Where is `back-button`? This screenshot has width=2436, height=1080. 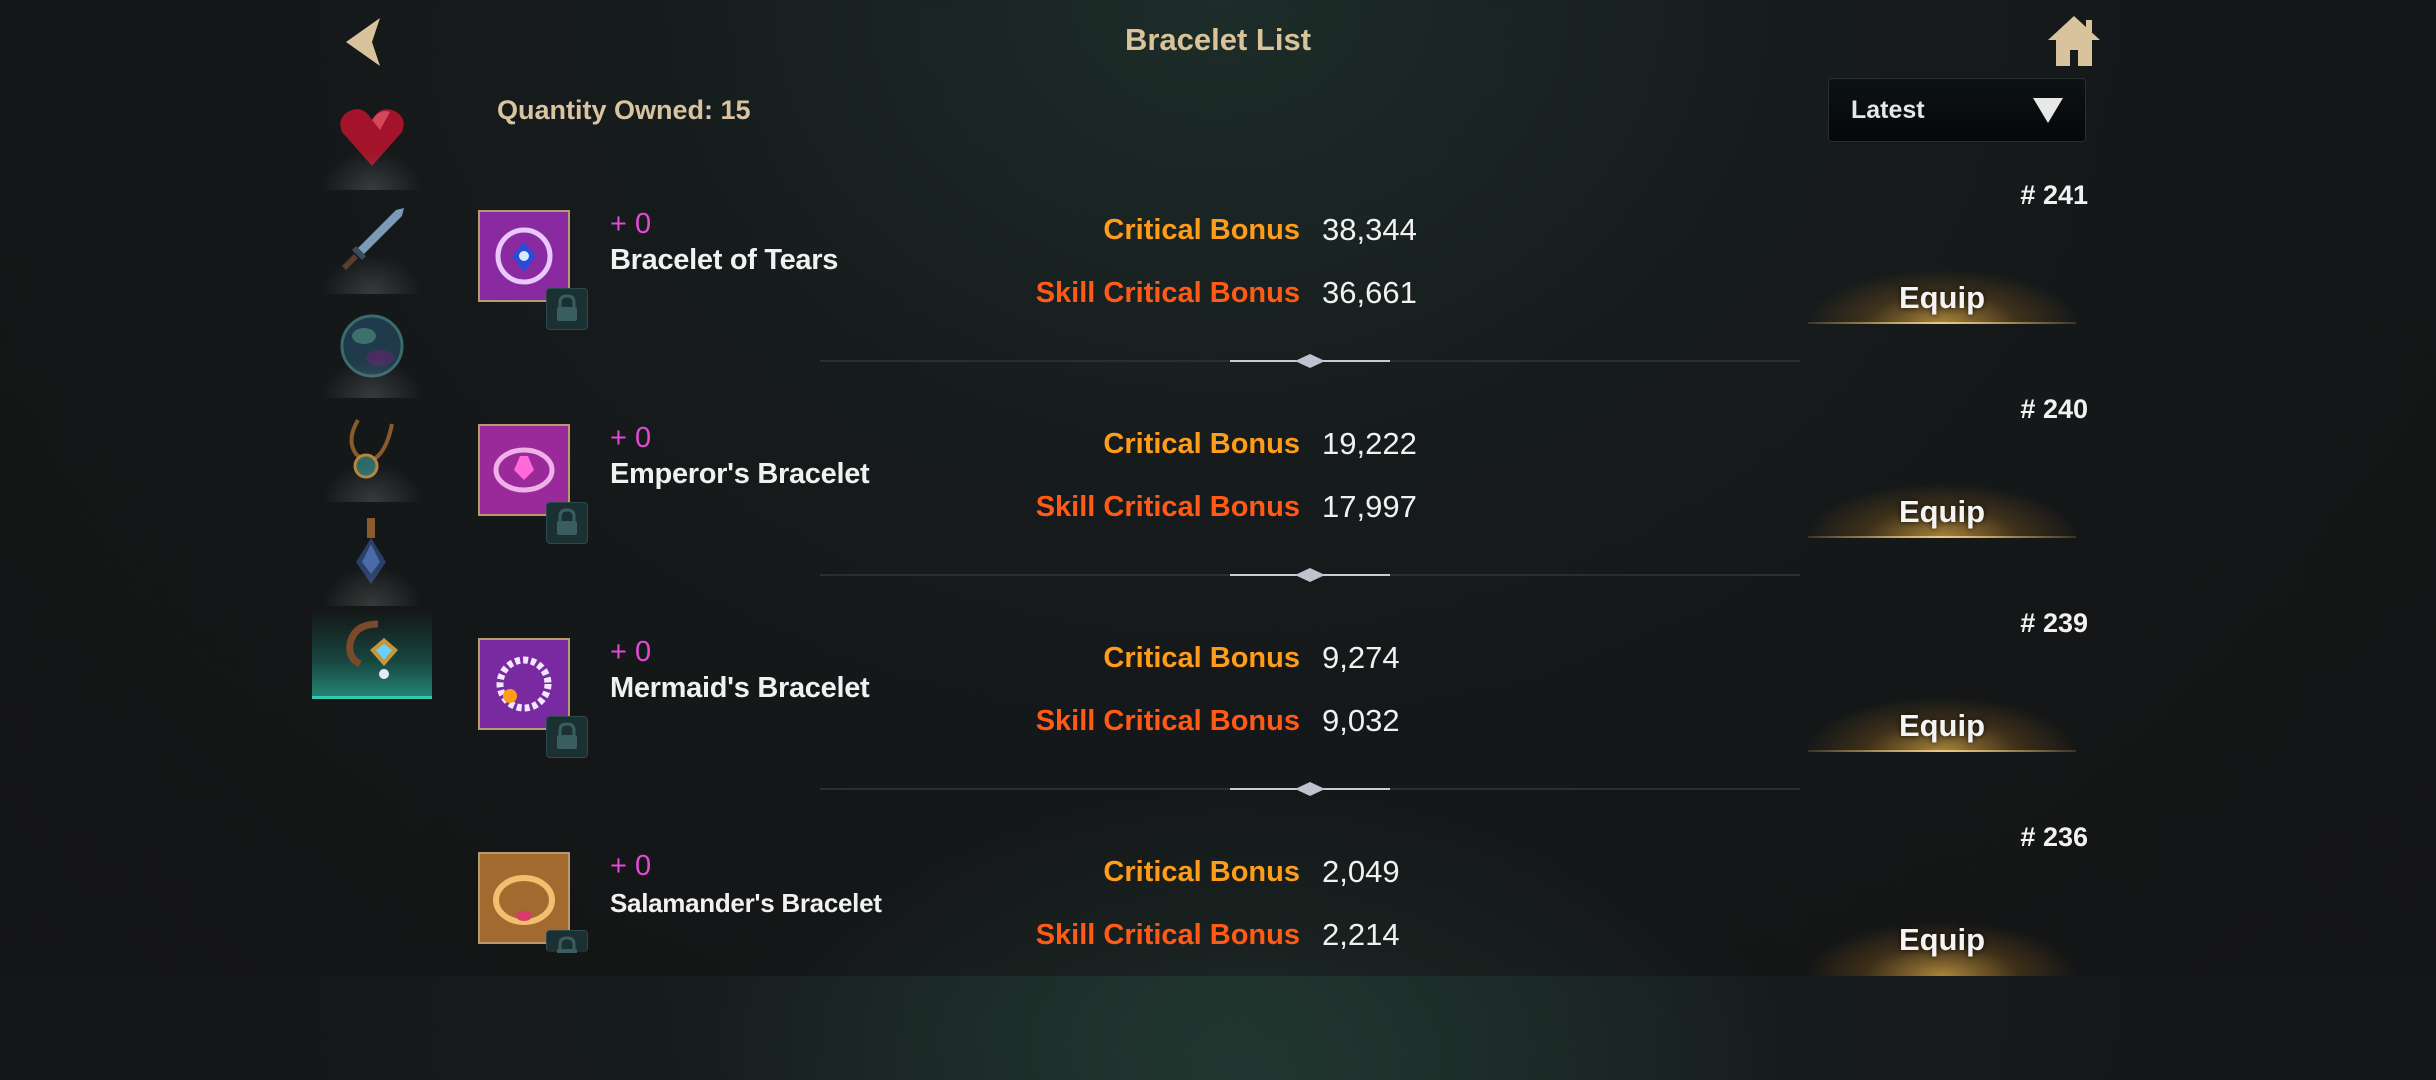 back-button is located at coordinates (362, 42).